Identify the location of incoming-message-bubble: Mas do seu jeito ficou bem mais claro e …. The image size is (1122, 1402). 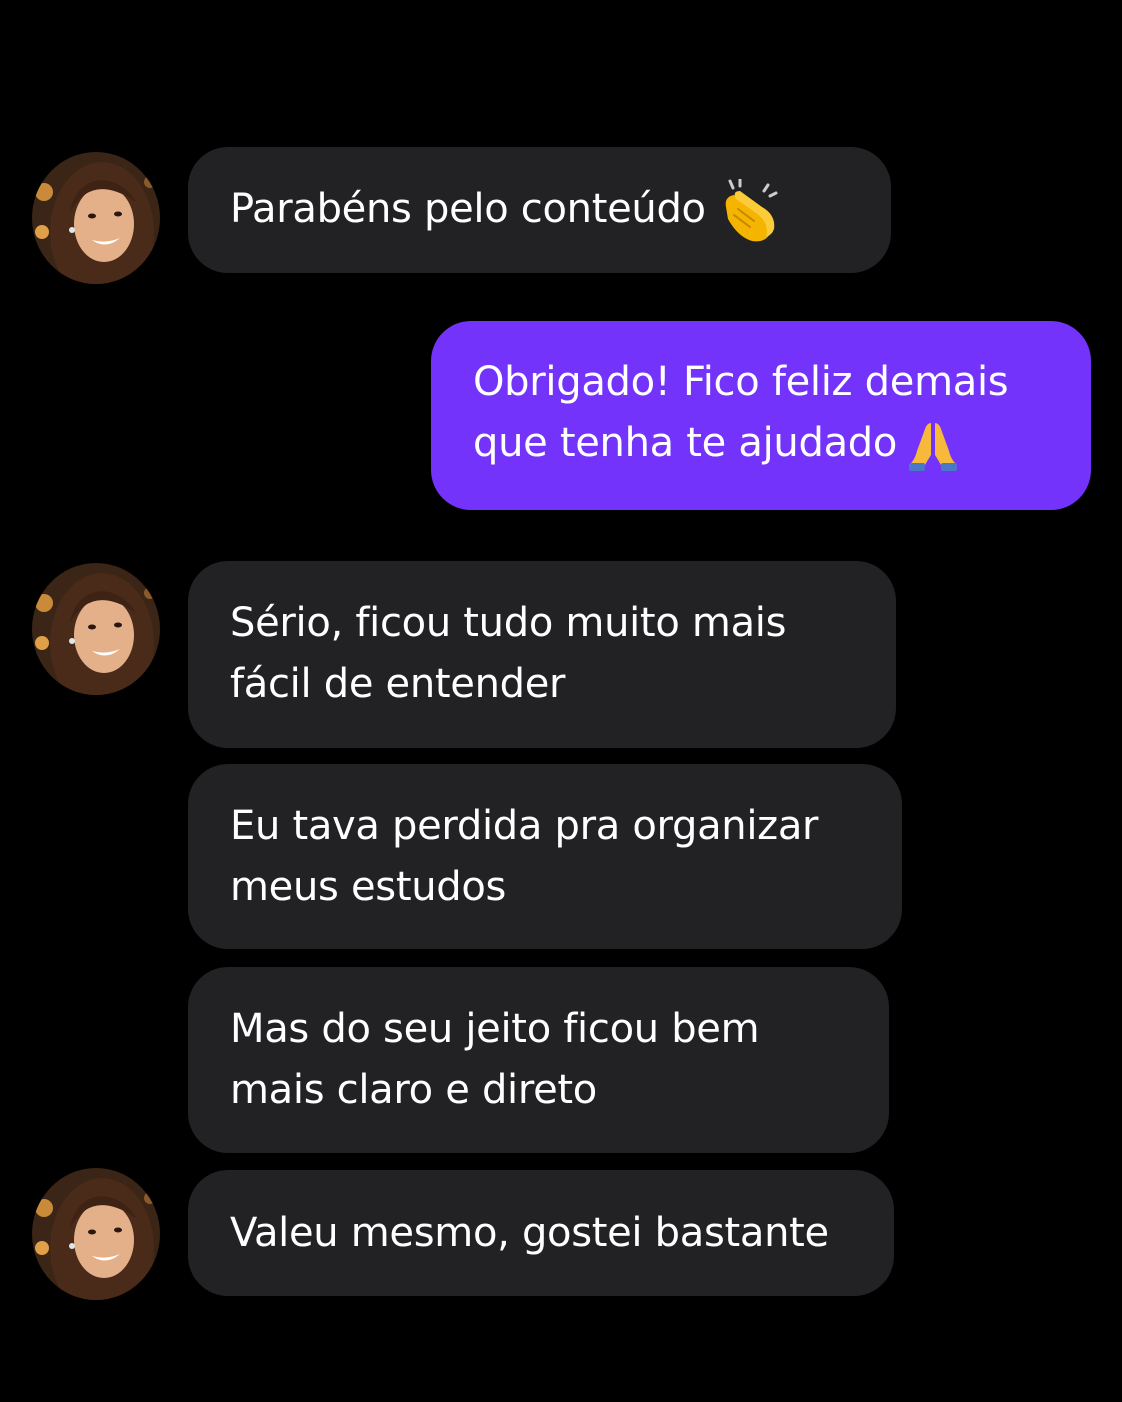
(538, 1060).